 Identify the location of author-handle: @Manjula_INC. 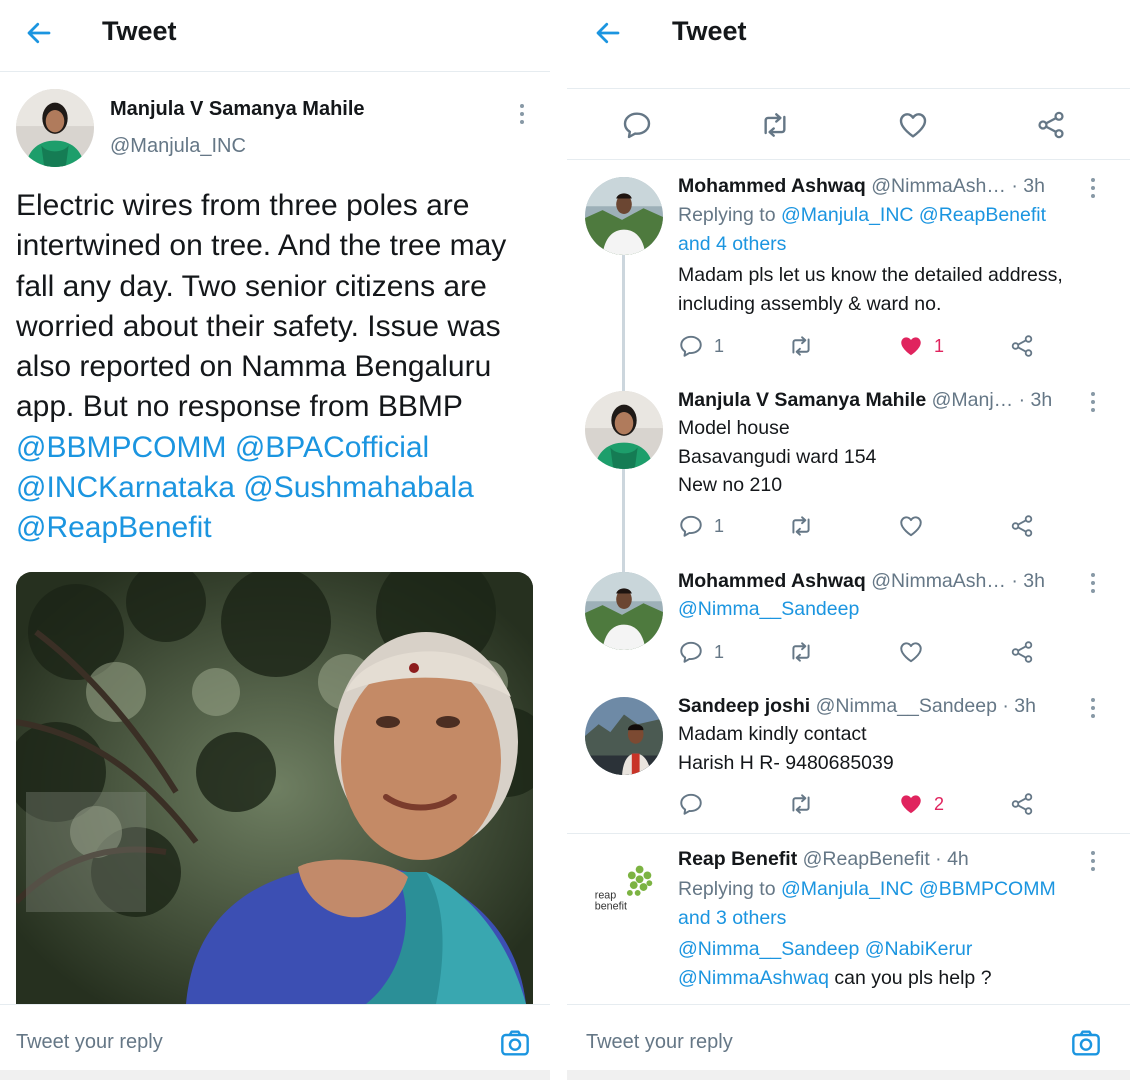
(178, 146).